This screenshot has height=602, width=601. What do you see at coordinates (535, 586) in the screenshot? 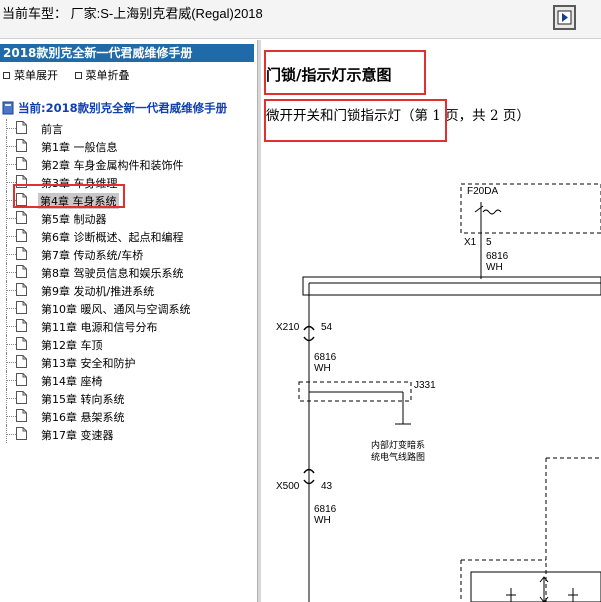
I see `module-inner-box` at bounding box center [535, 586].